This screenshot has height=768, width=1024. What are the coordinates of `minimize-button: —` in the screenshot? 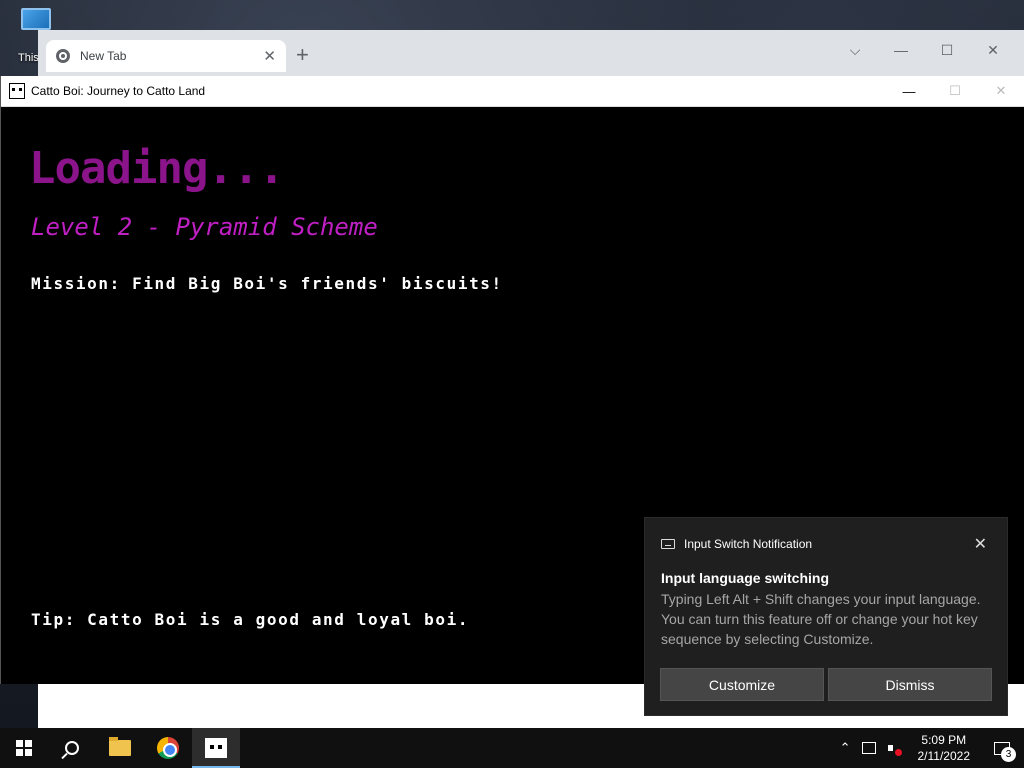 It's located at (901, 50).